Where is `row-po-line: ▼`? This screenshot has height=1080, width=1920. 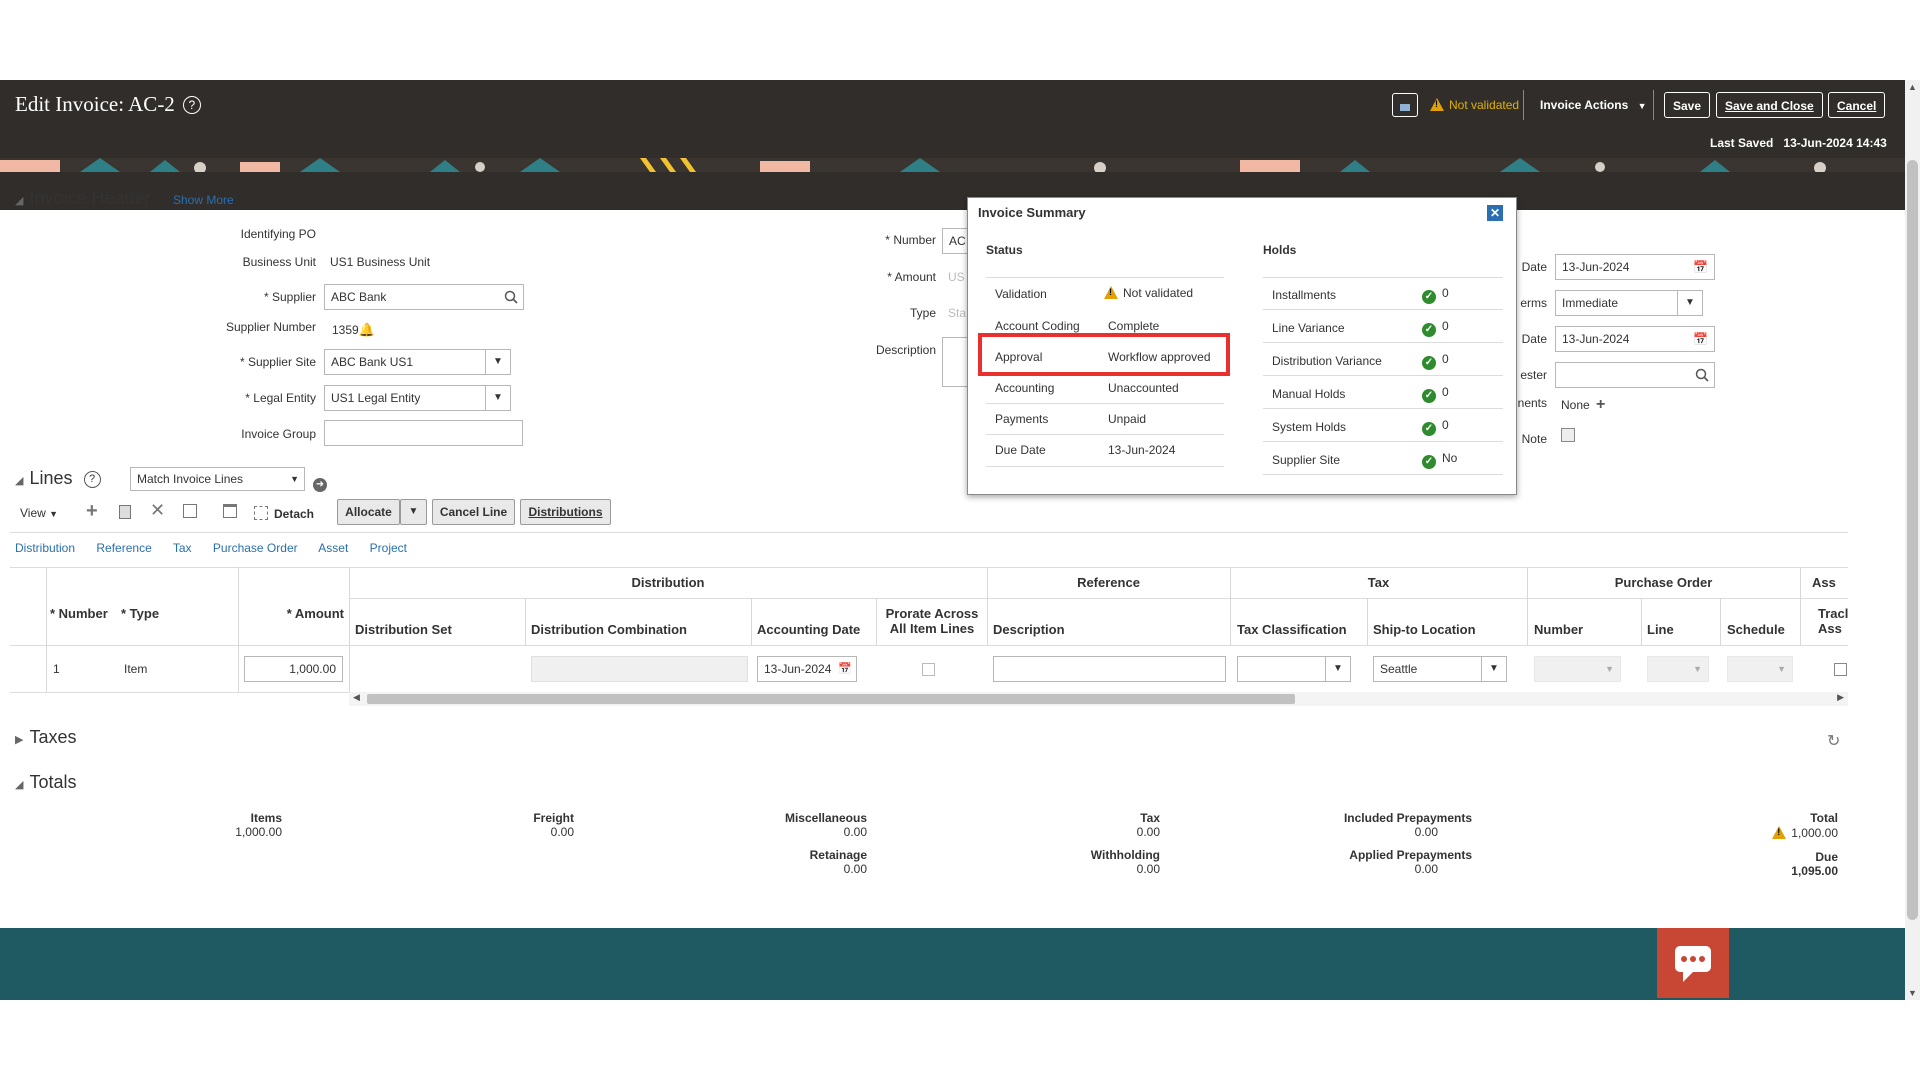 row-po-line: ▼ is located at coordinates (1678, 669).